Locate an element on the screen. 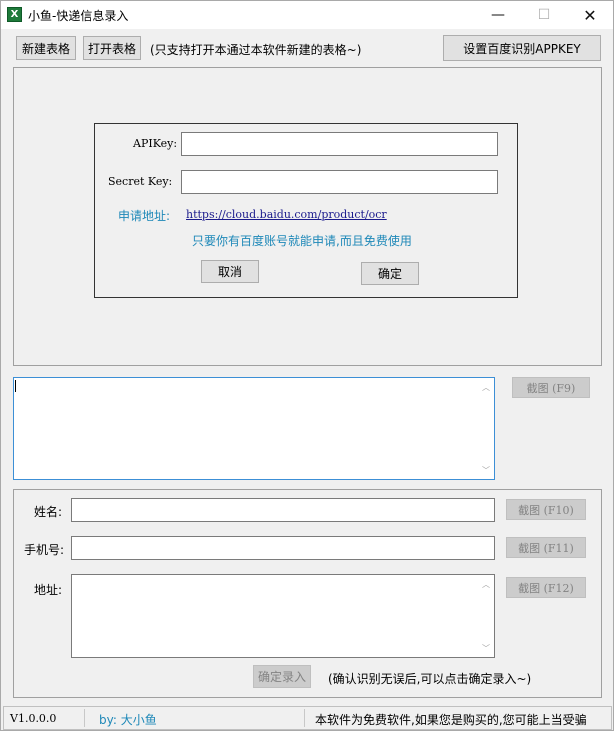 This screenshot has height=731, width=614. apikey-input is located at coordinates (339, 144).